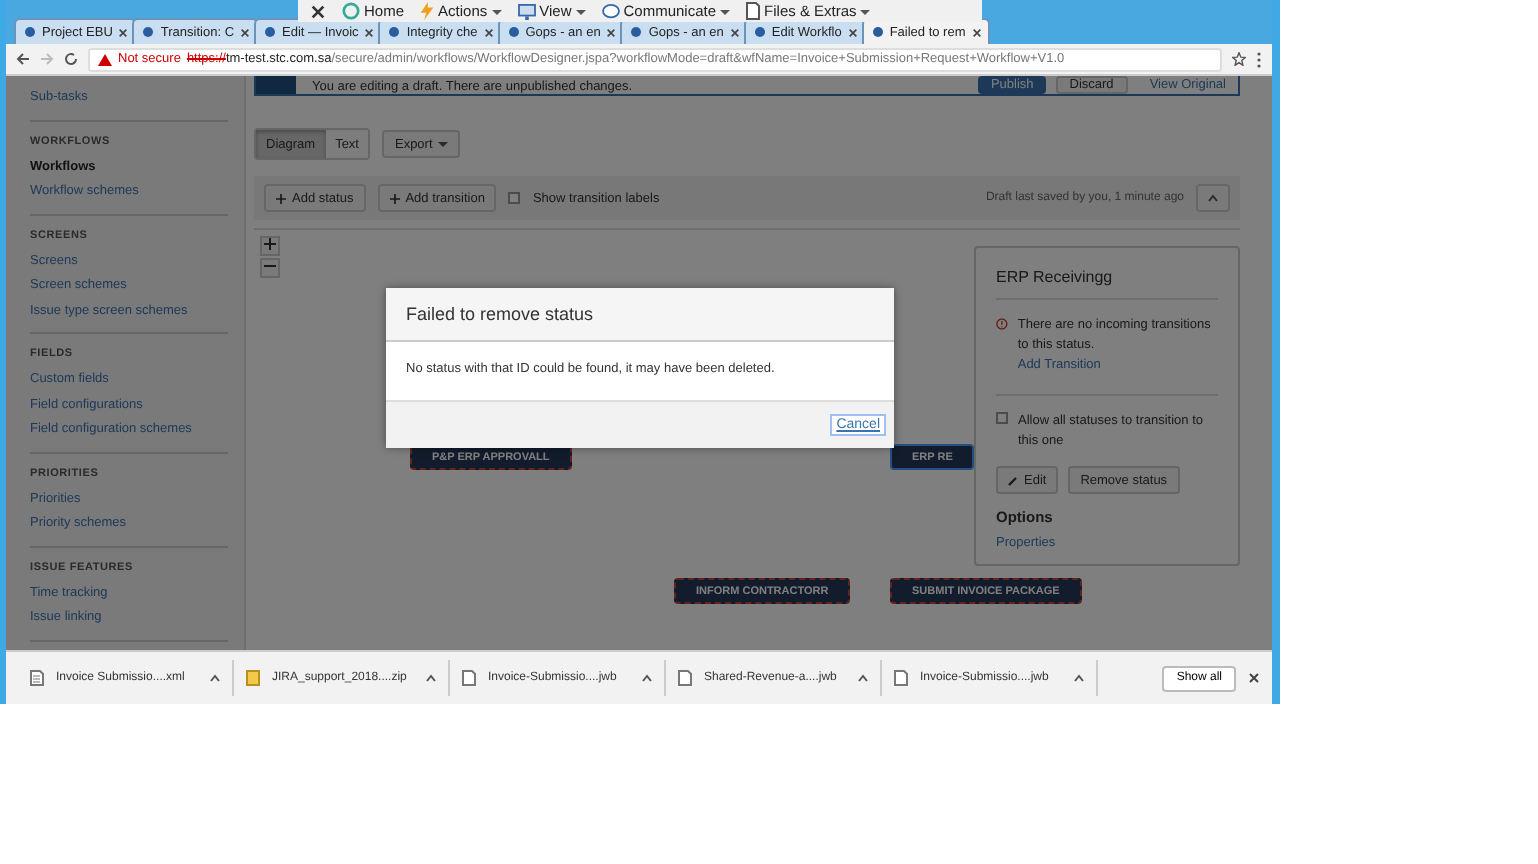 The height and width of the screenshot is (864, 1538). What do you see at coordinates (1013, 480) in the screenshot?
I see `pencil-icon` at bounding box center [1013, 480].